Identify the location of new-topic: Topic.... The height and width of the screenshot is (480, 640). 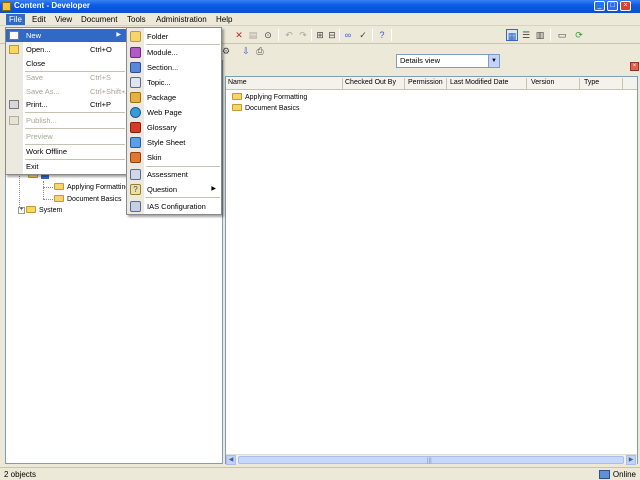
(174, 82).